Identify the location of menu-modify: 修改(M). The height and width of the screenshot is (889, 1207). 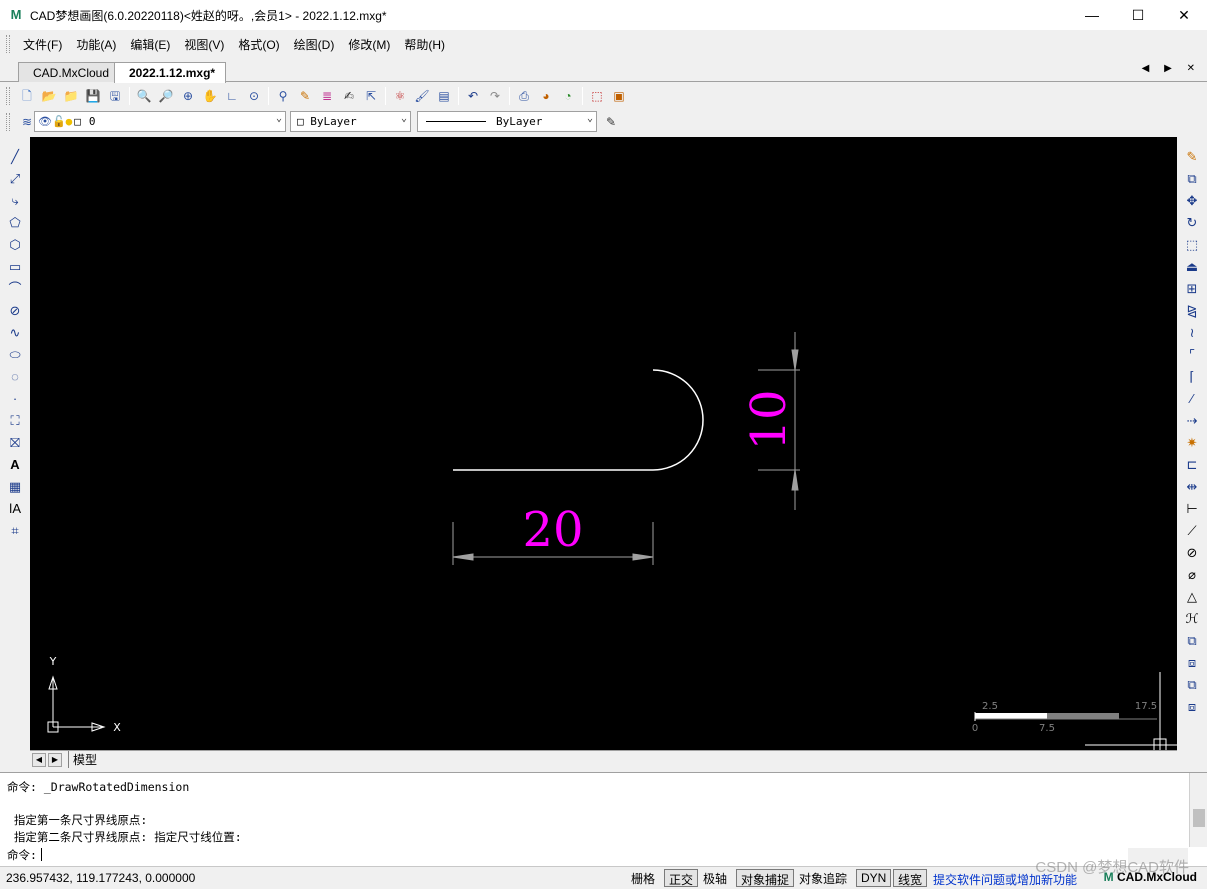
(369, 44).